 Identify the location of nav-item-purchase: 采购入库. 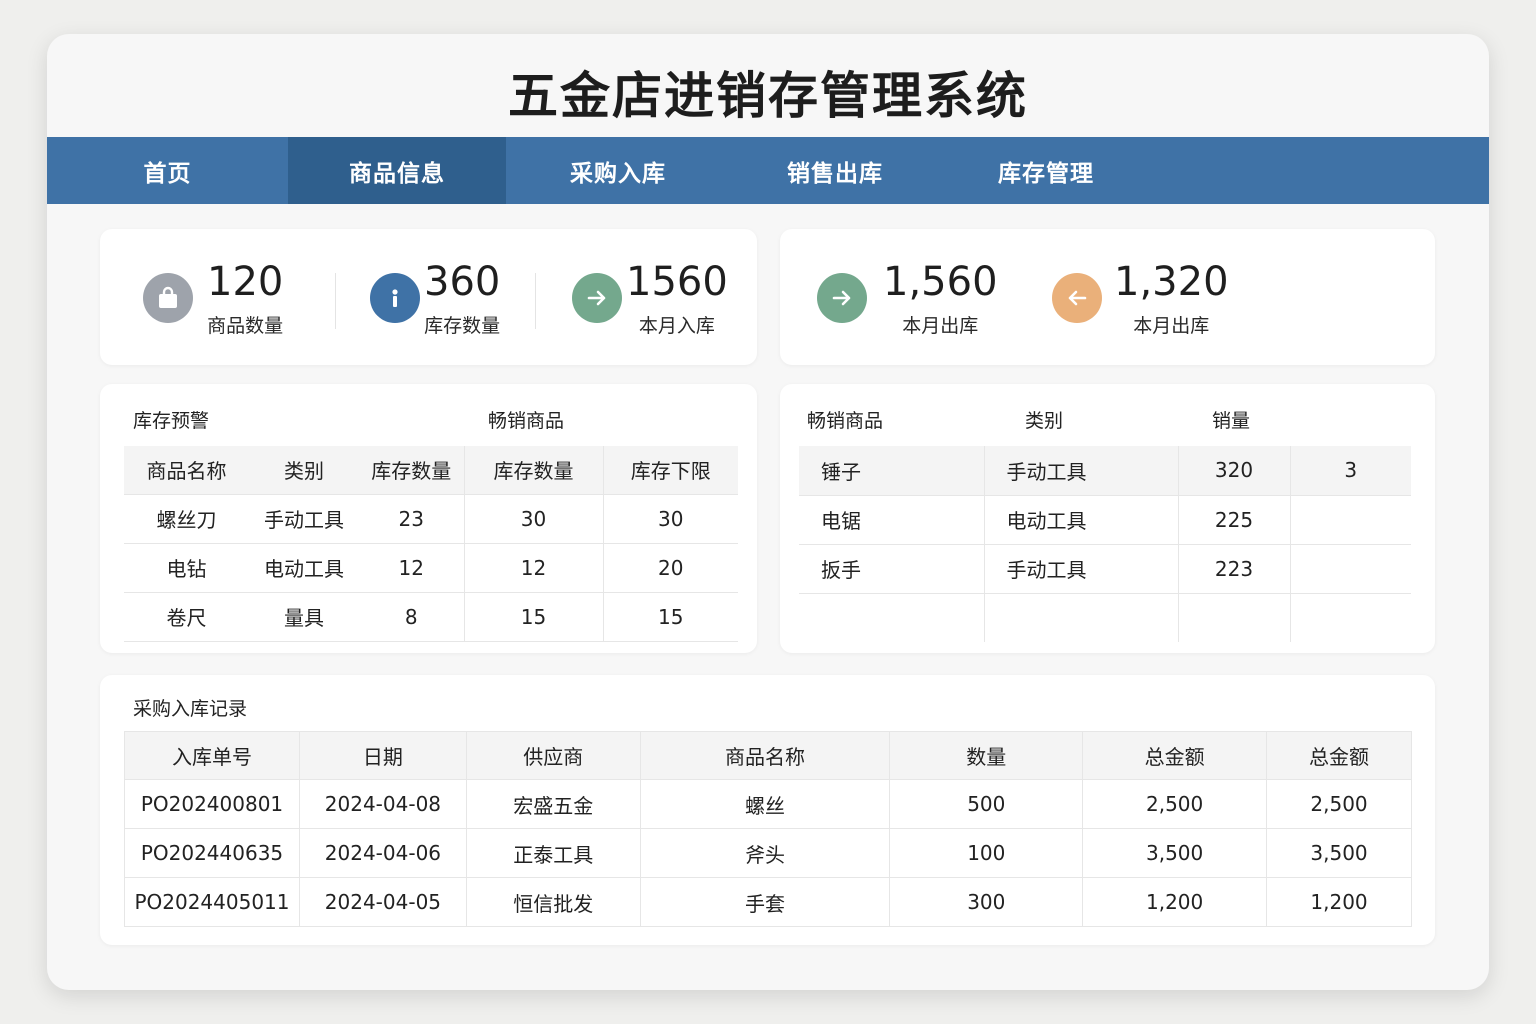
(618, 170).